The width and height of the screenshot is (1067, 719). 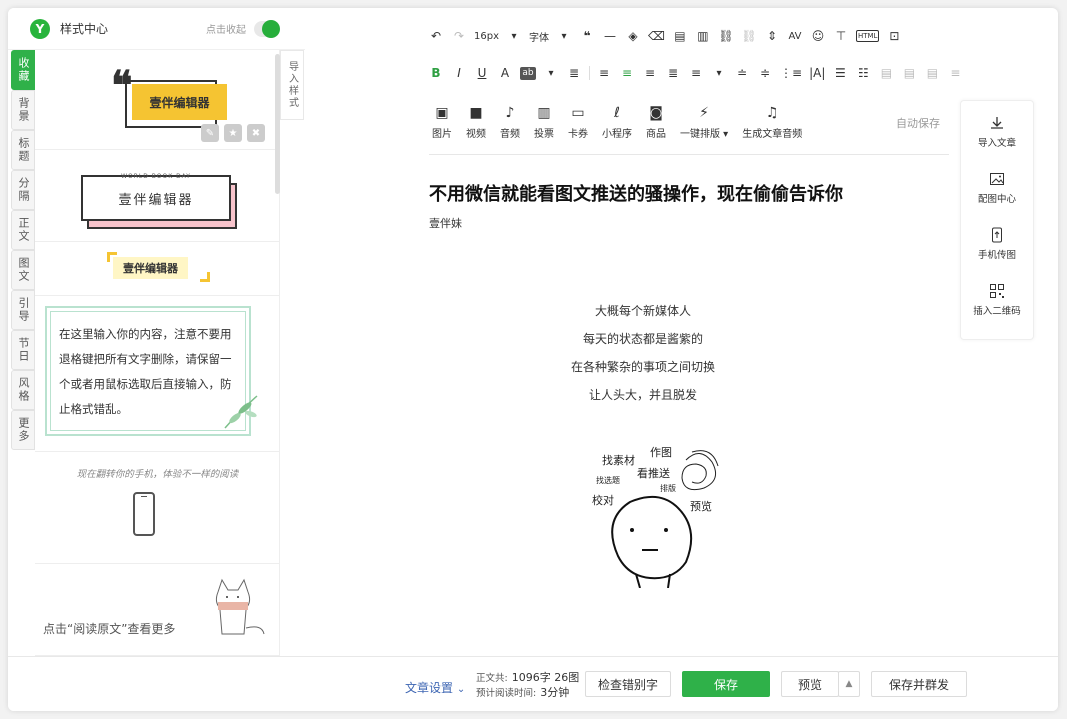 I want to click on style-item-book-day: 壹伴编辑器 WORLD BOOK DAY, so click(x=157, y=196).